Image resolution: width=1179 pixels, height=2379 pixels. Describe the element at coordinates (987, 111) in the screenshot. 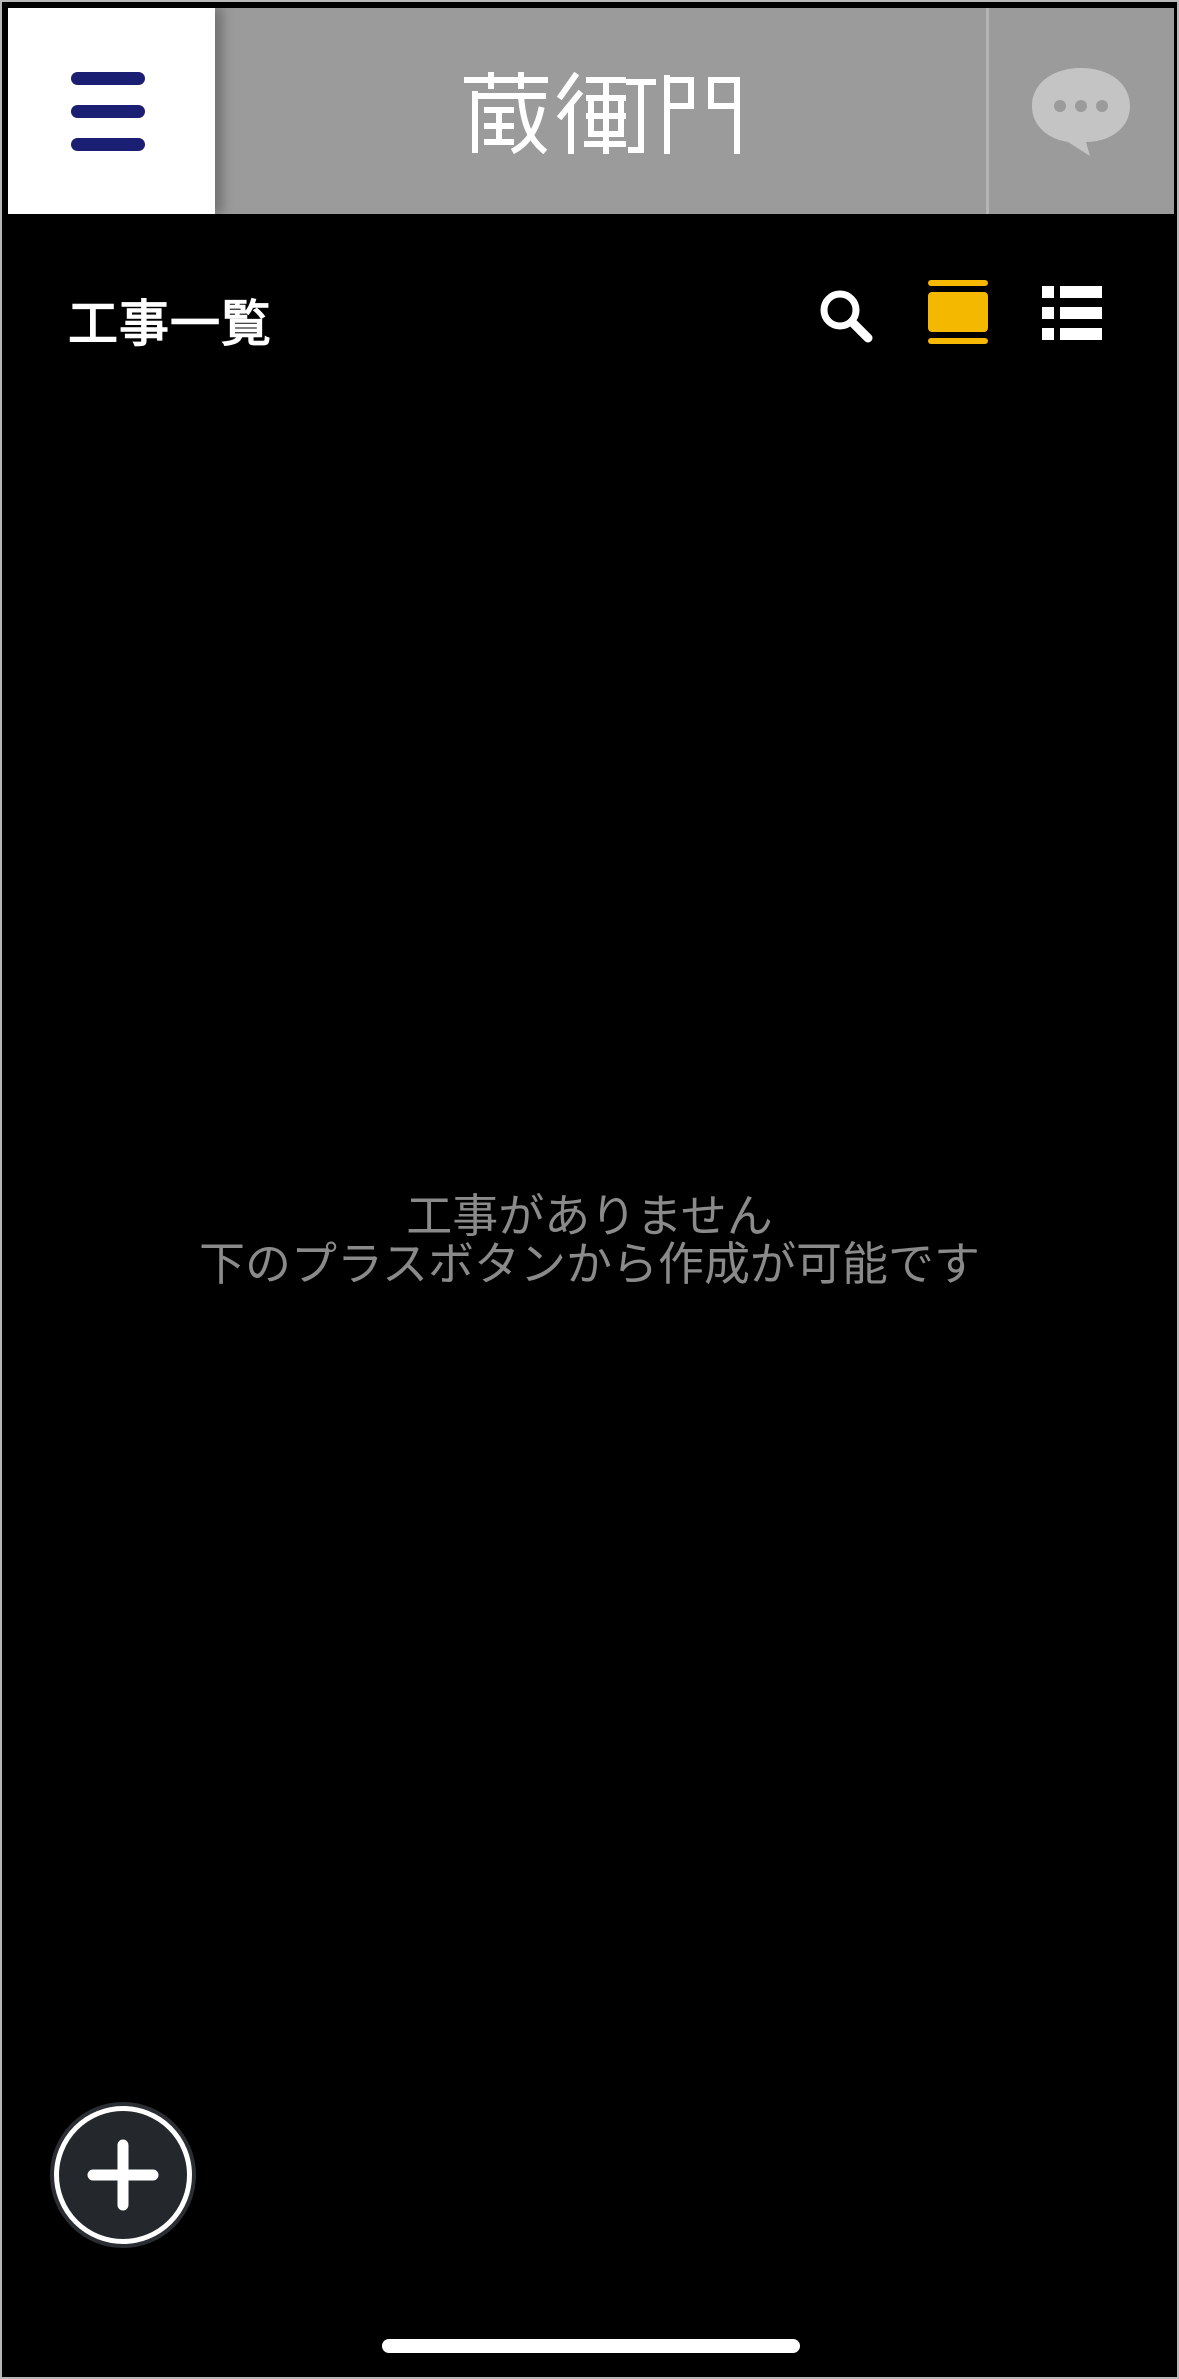

I see `header-divider` at that location.